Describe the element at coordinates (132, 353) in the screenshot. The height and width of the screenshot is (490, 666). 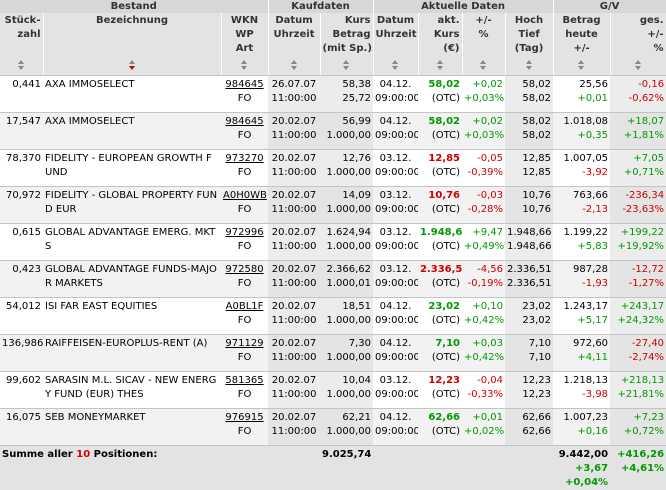
I see `cell-bezeichnung: RAIFFEISEN-EUROPLUS-RENT (A)` at that location.